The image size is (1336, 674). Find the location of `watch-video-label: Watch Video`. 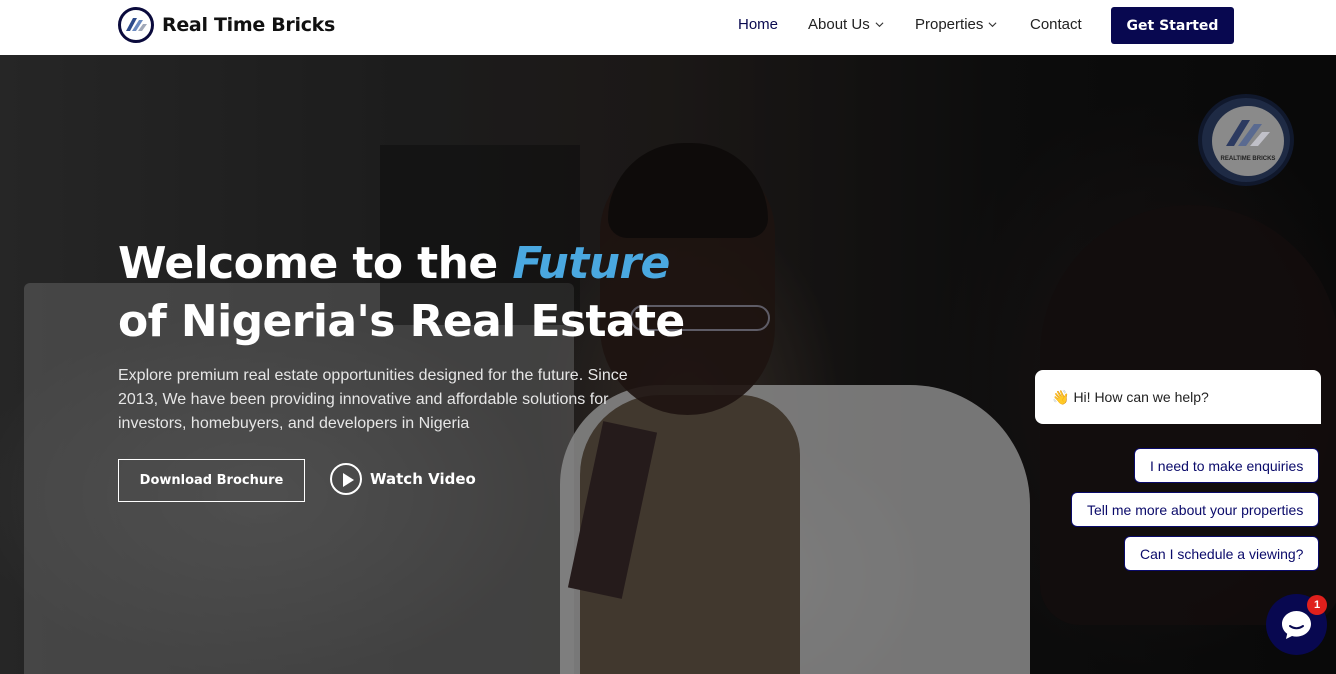

watch-video-label: Watch Video is located at coordinates (423, 479).